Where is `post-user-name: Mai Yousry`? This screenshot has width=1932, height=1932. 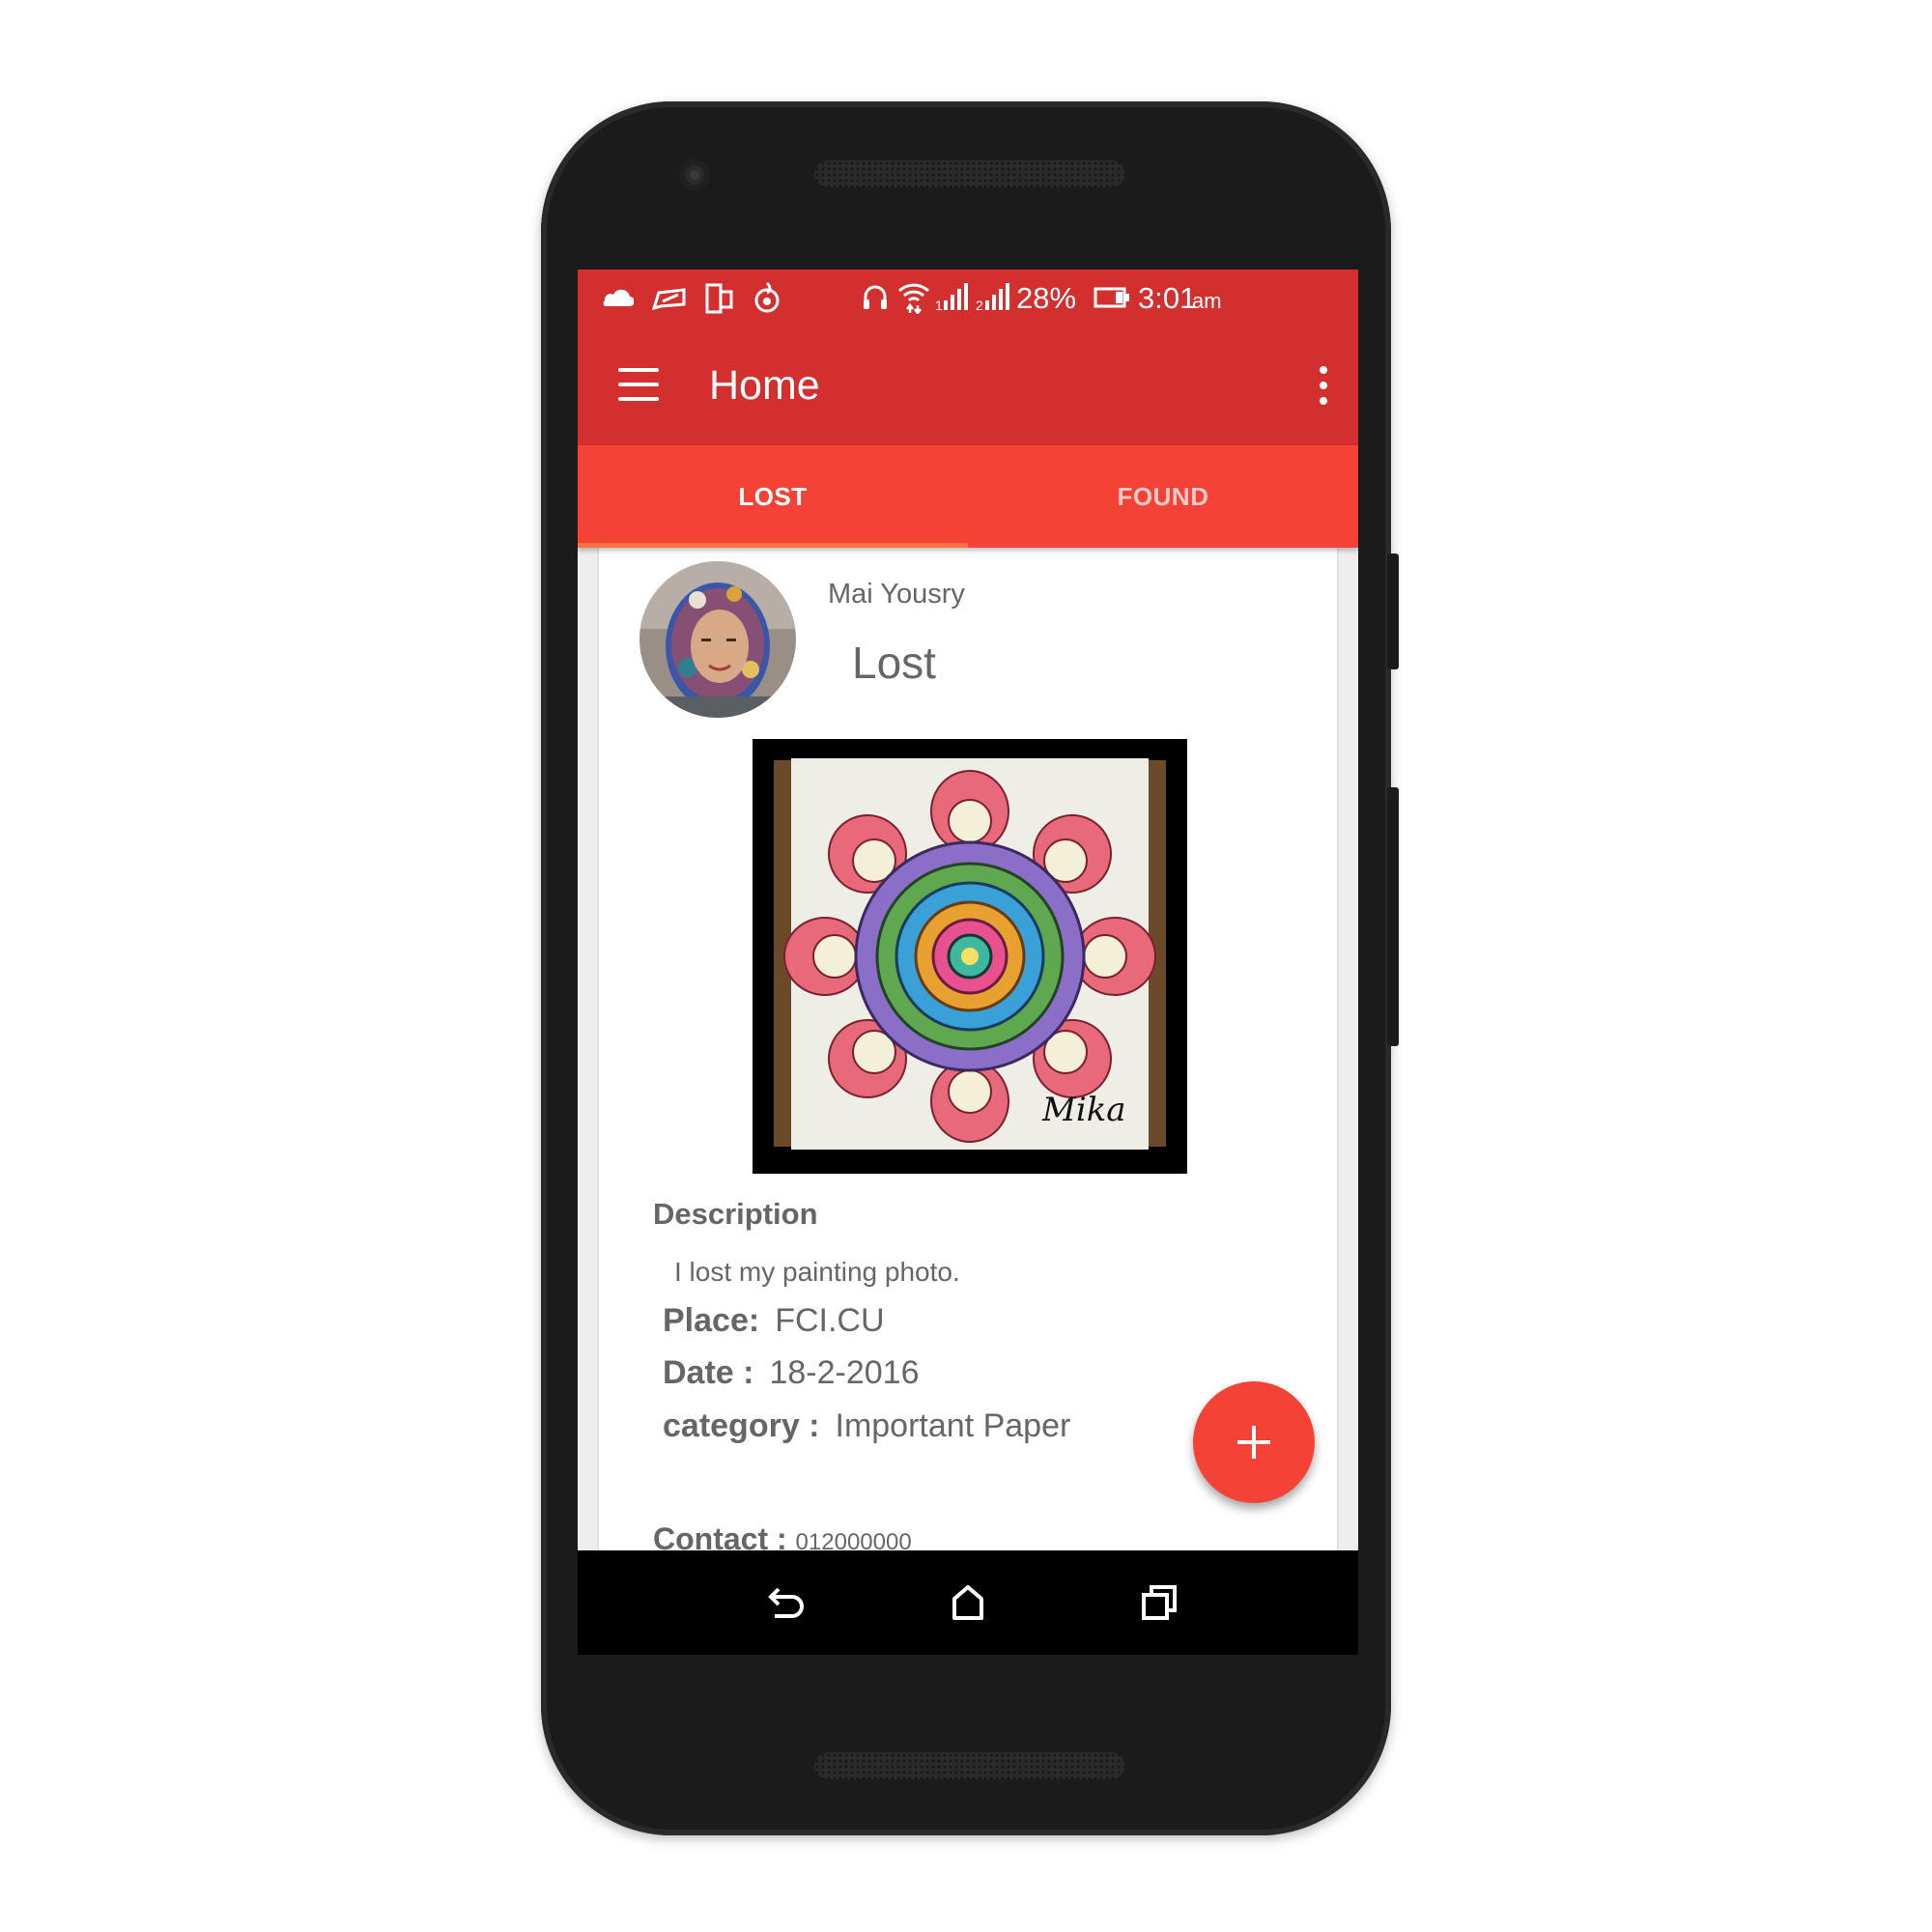 post-user-name: Mai Yousry is located at coordinates (896, 594).